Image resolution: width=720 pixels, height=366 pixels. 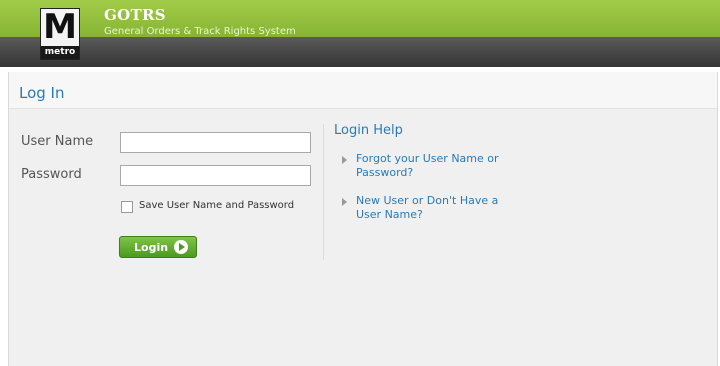 I want to click on metro-logo: M metro, so click(x=60, y=34).